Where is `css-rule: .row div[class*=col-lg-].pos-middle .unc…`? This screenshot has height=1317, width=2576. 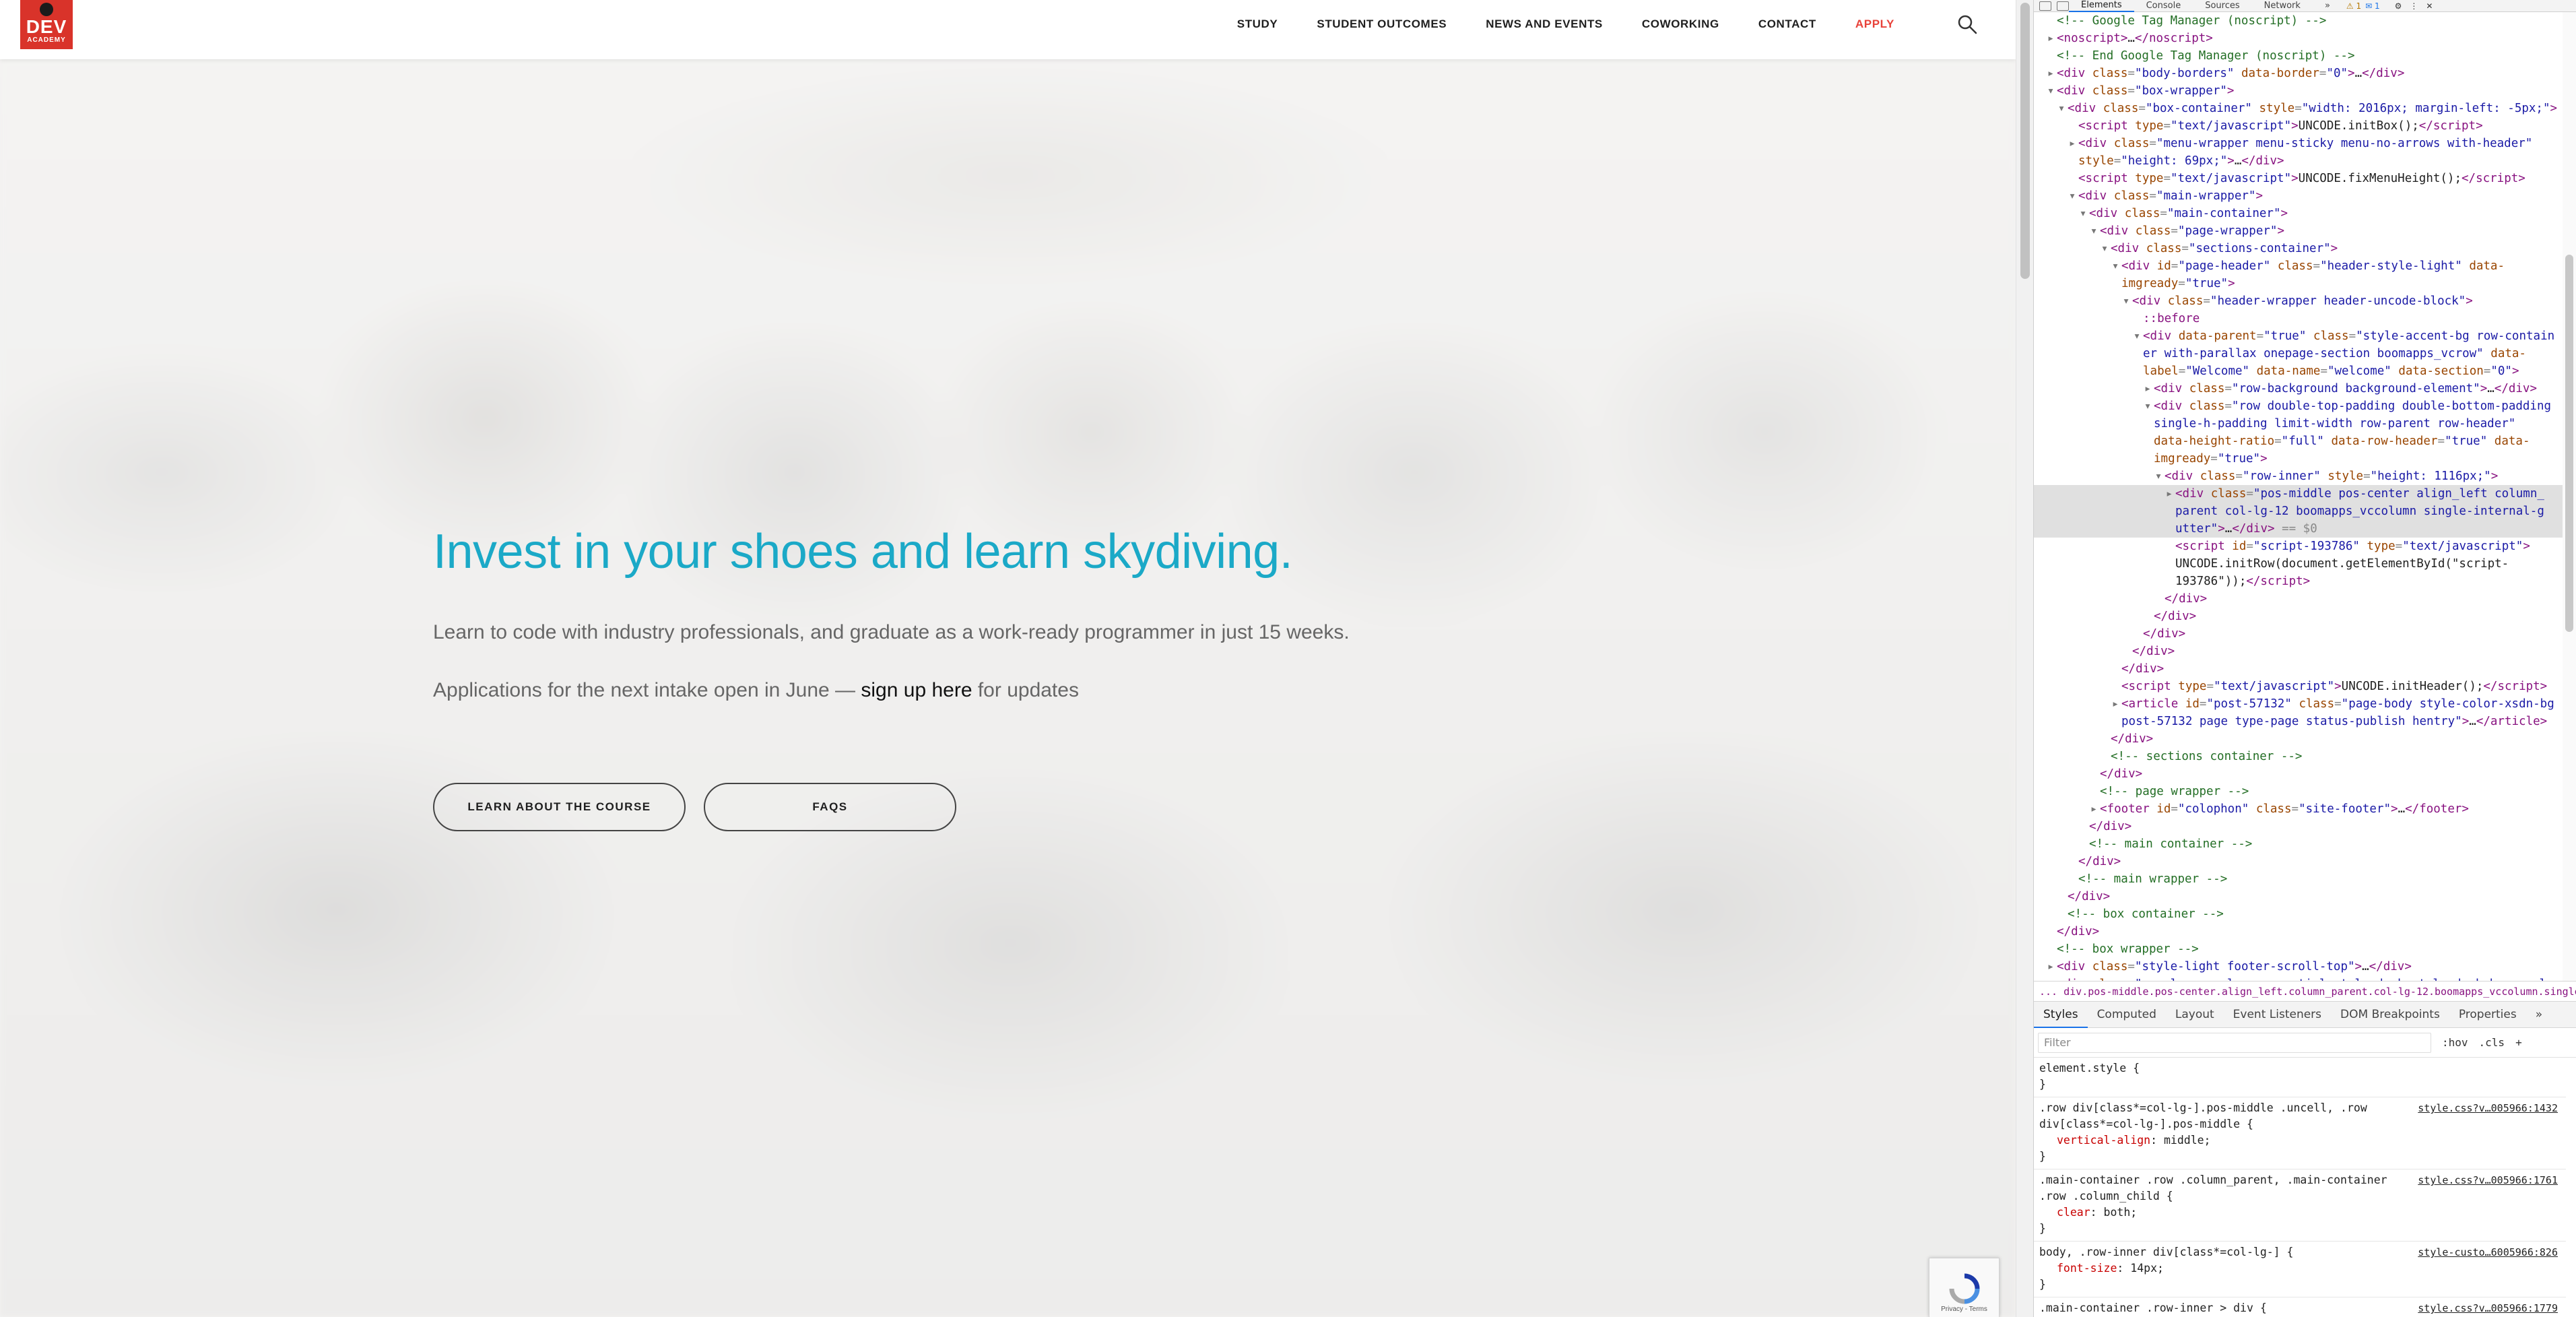 css-rule: .row div[class*=col-lg-].pos-middle .unc… is located at coordinates (2300, 1133).